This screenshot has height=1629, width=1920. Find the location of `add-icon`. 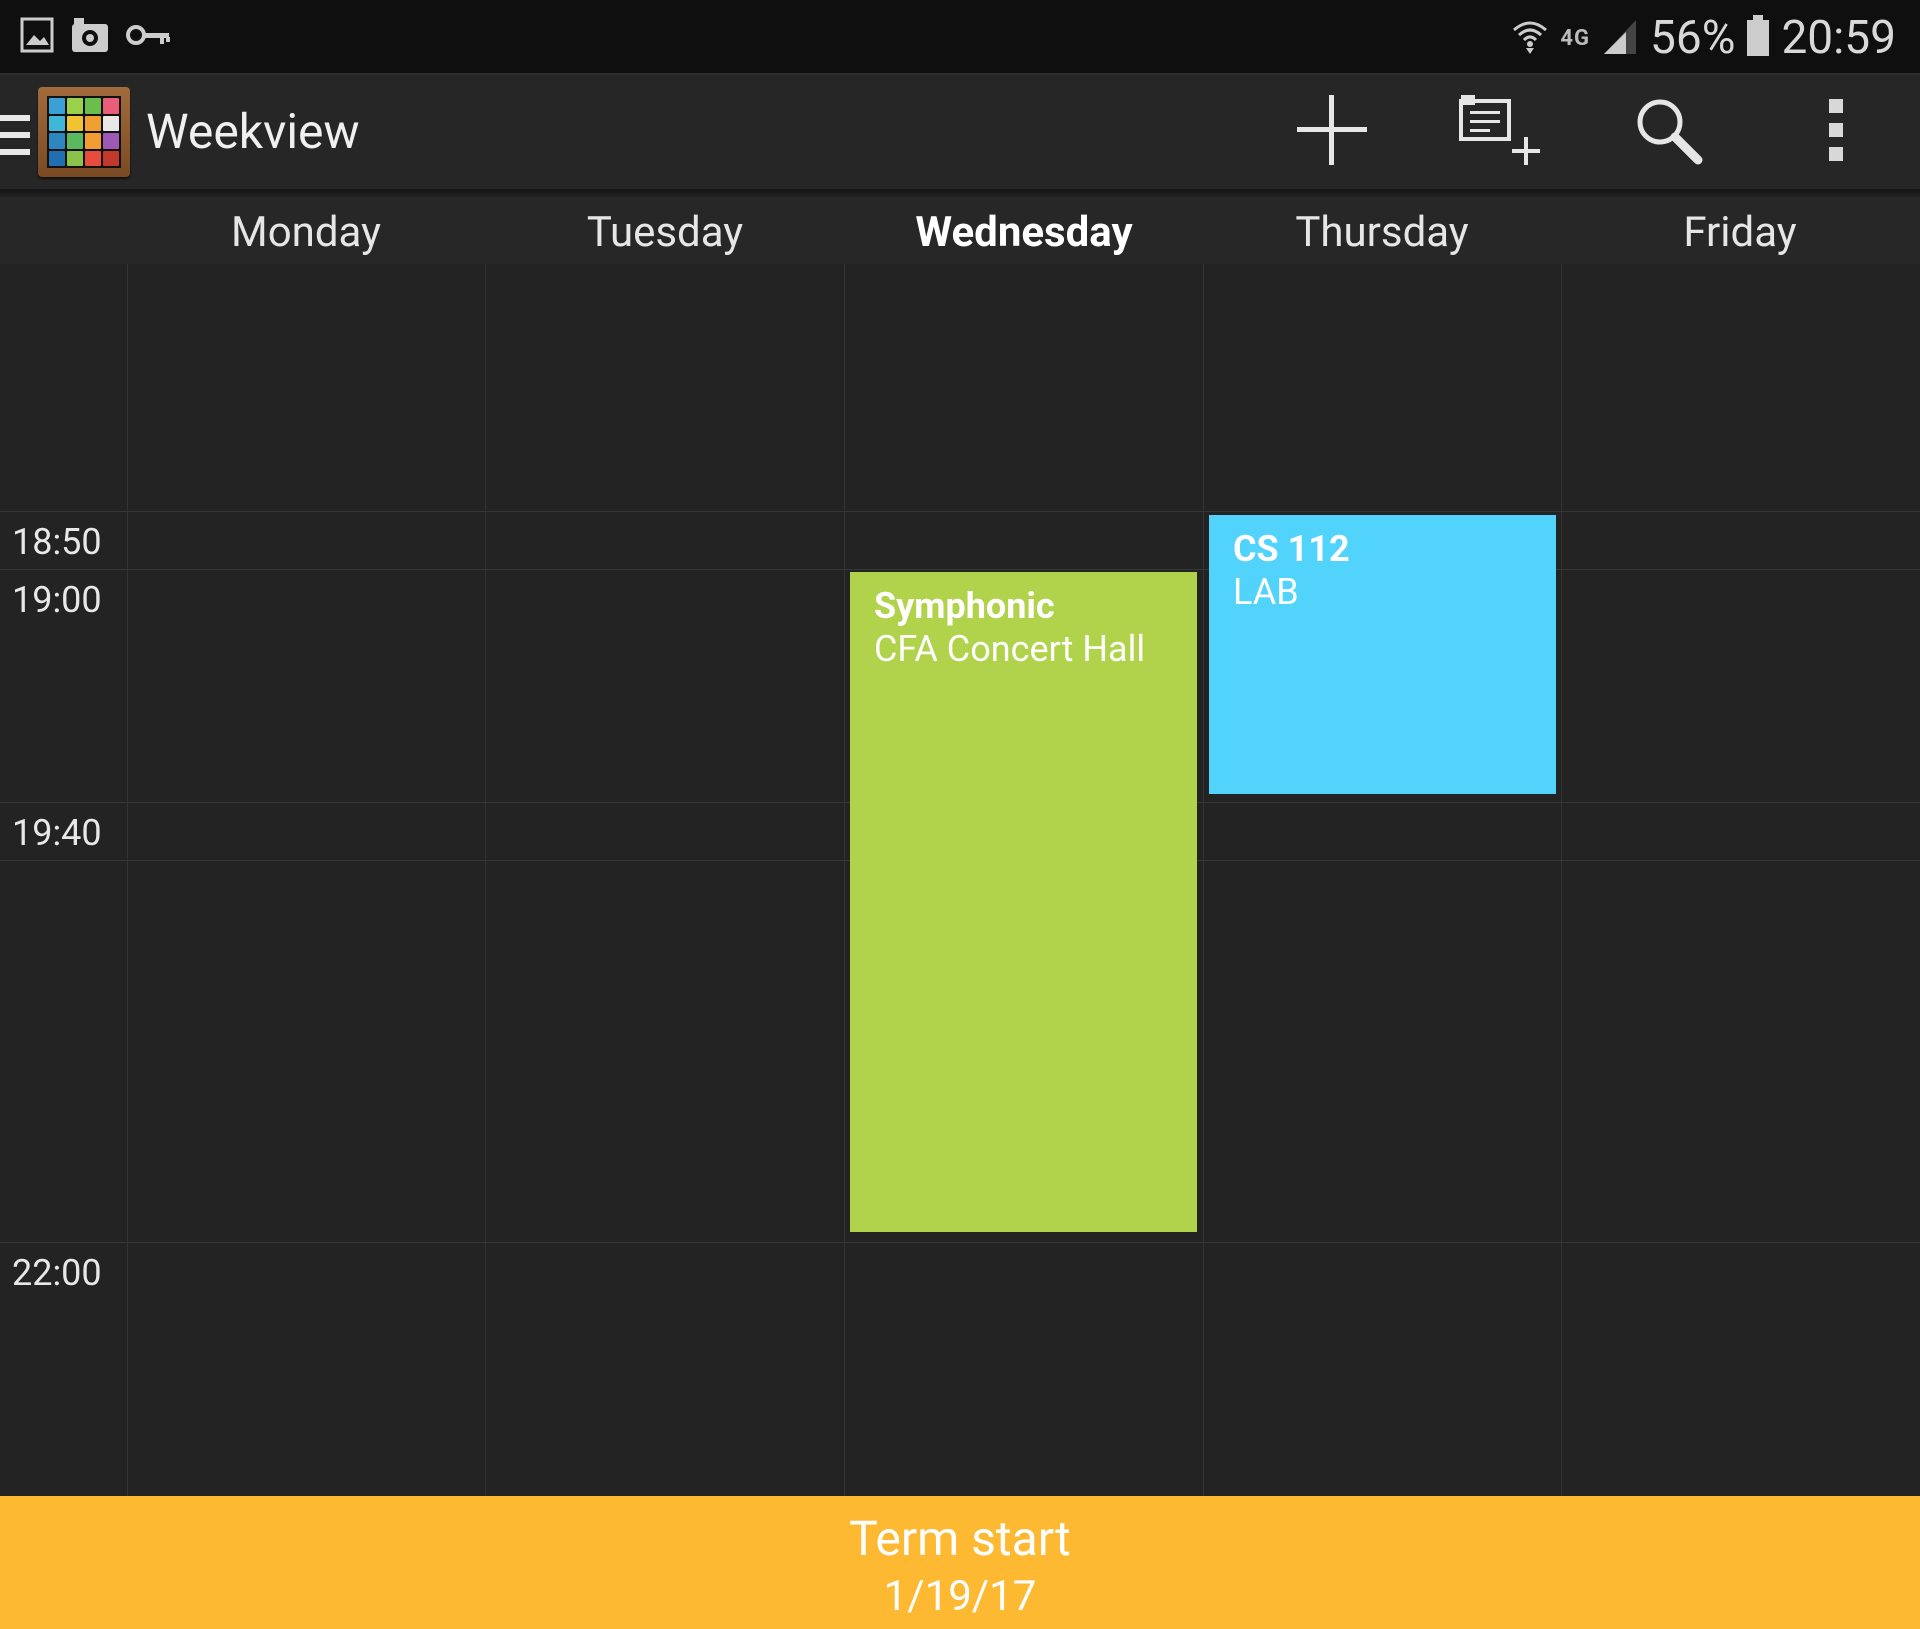

add-icon is located at coordinates (1332, 132).